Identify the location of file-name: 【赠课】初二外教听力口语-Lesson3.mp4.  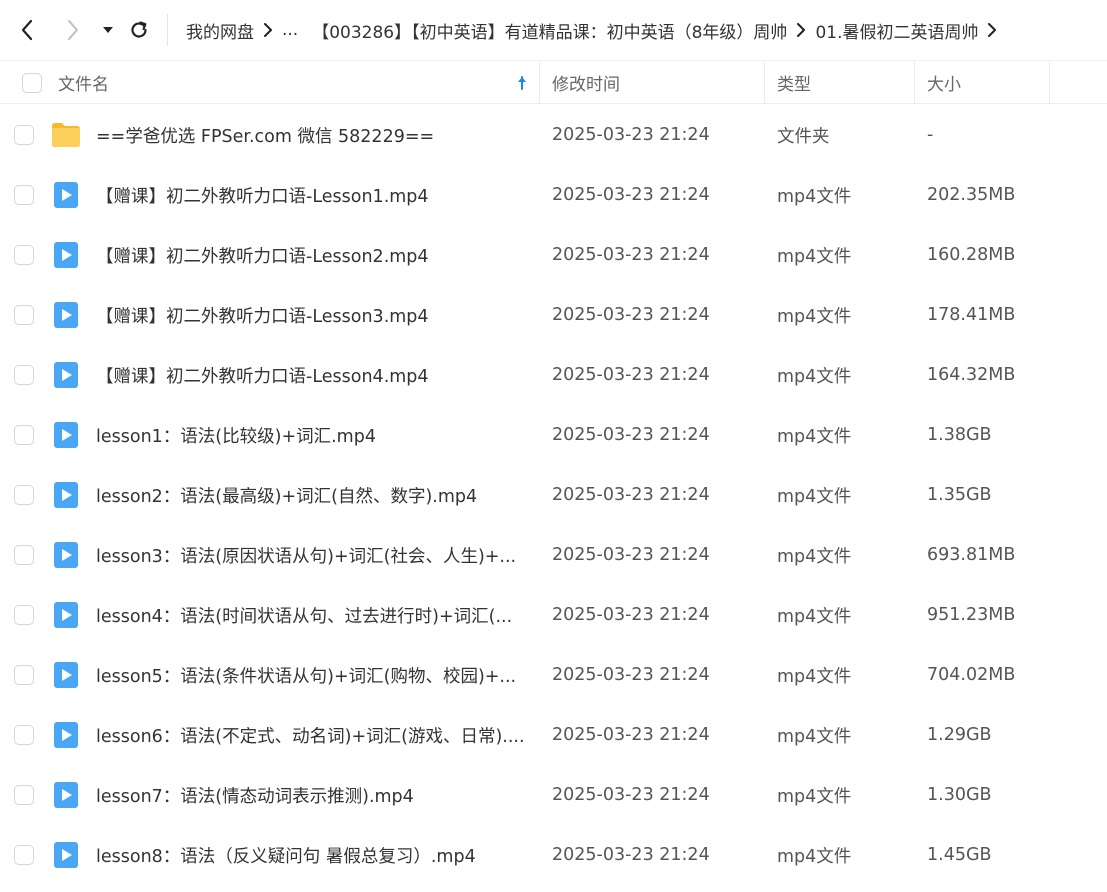
(311, 315).